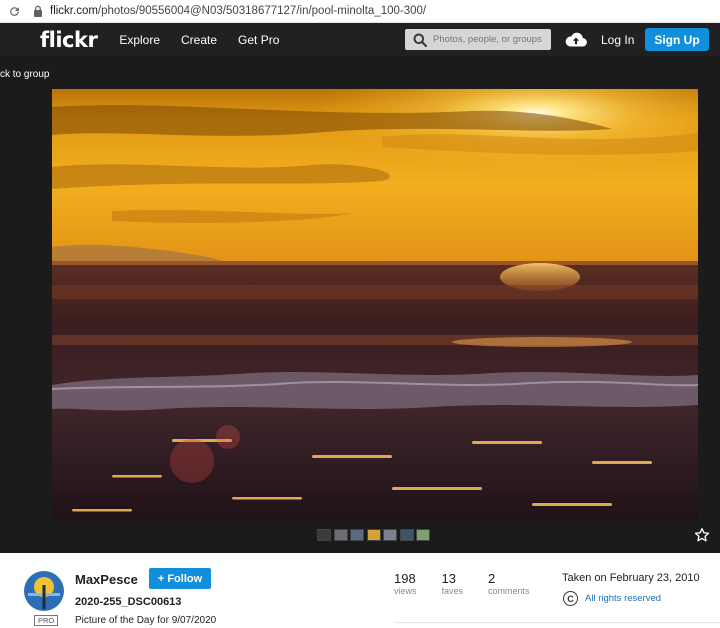  Describe the element at coordinates (677, 39) in the screenshot. I see `signup-button: Sign Up` at that location.